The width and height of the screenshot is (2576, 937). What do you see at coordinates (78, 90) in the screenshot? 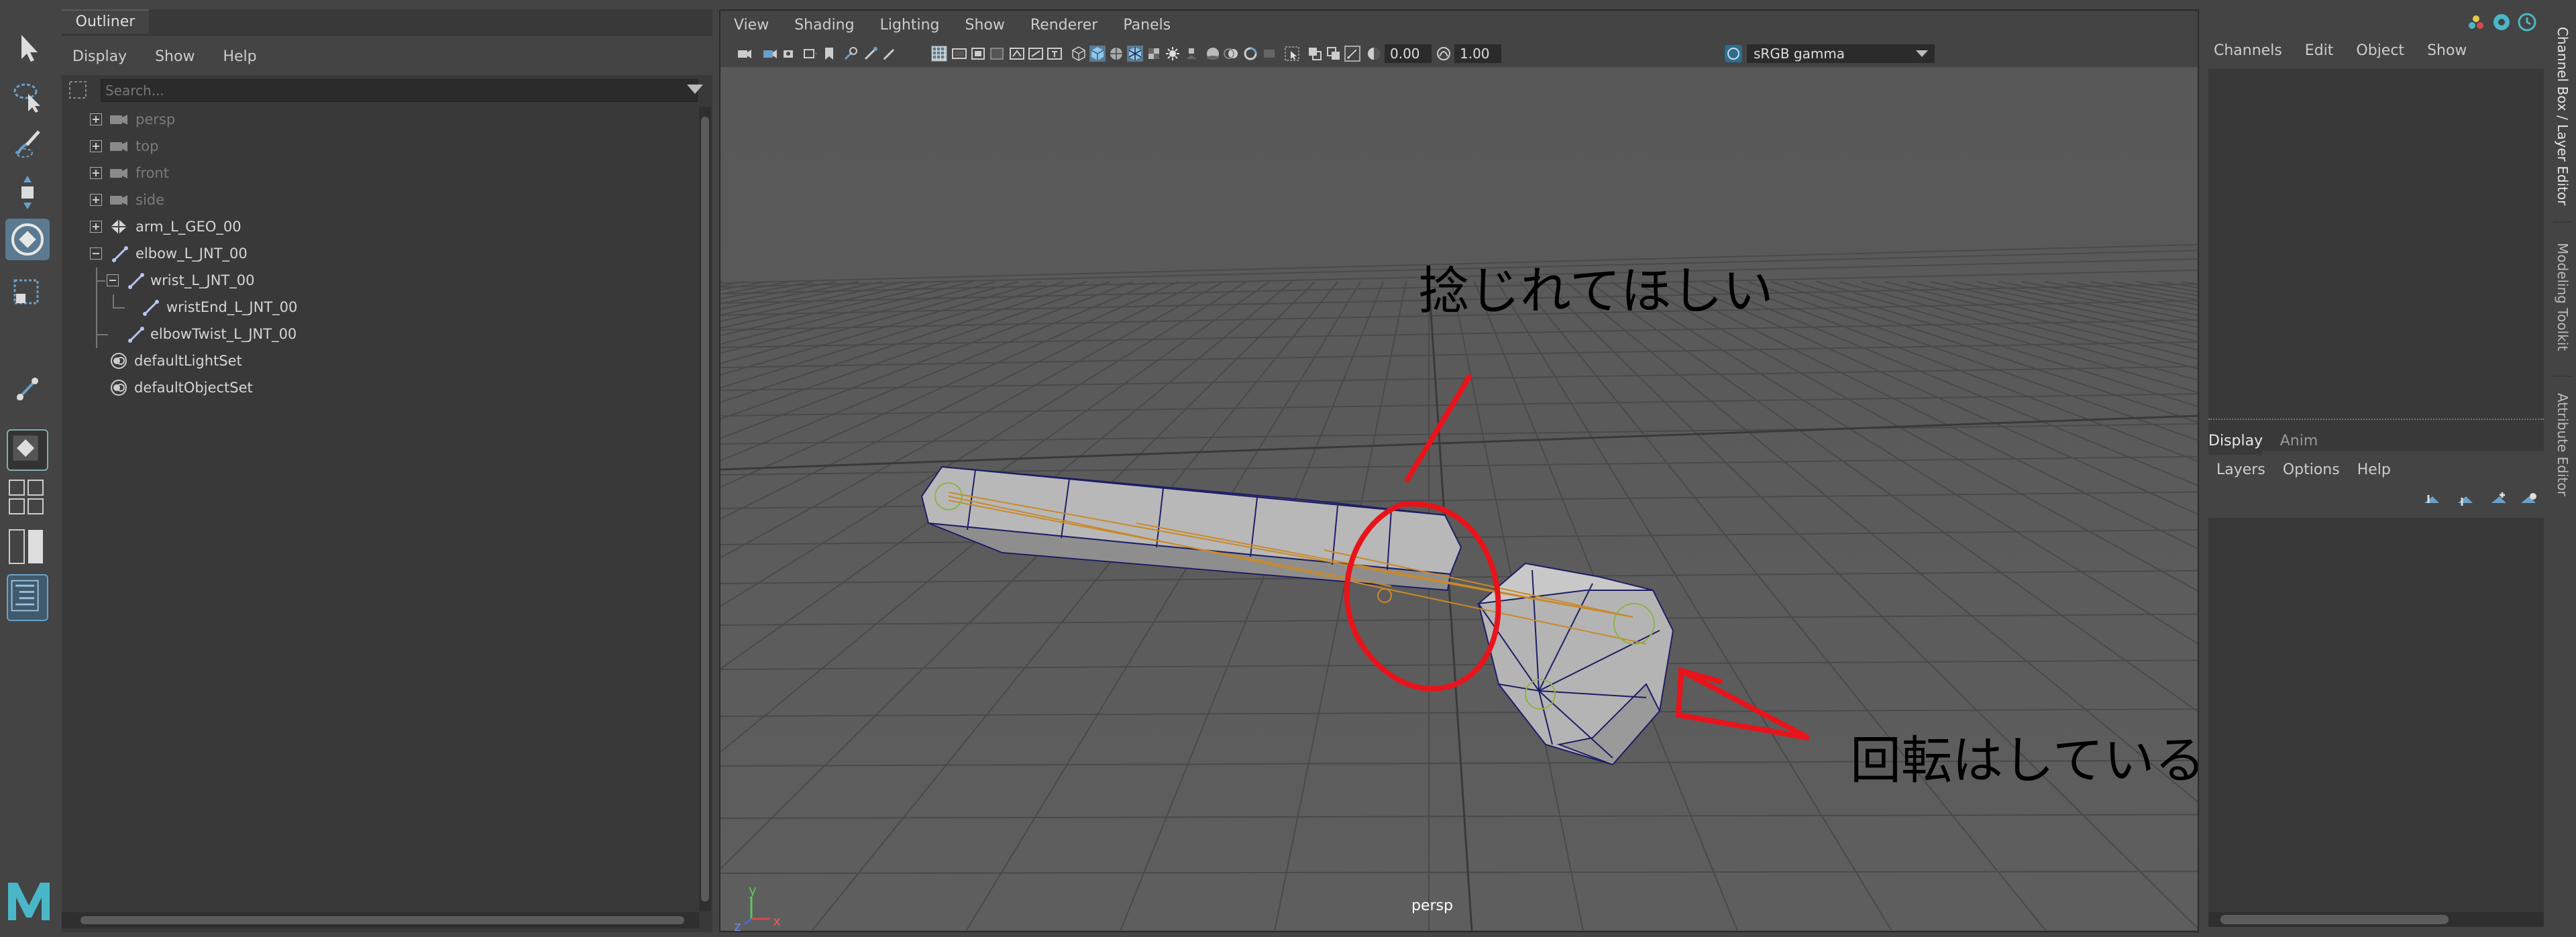
I see `filter-select-icon` at bounding box center [78, 90].